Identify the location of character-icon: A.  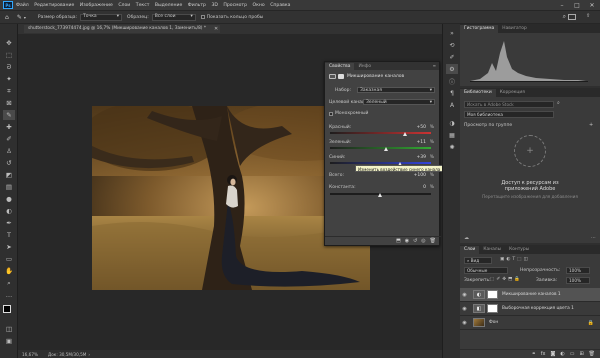
(452, 105).